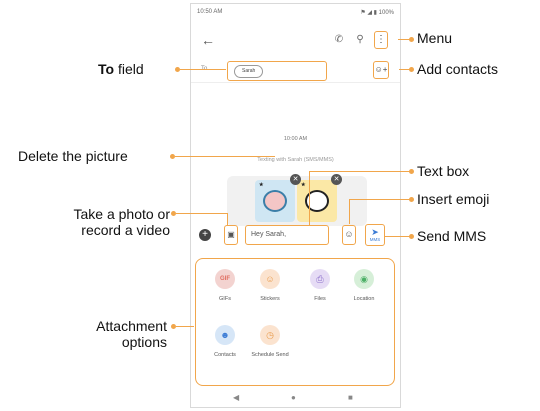 The height and width of the screenshot is (411, 540). I want to click on sticker-icon: ☺, so click(270, 279).